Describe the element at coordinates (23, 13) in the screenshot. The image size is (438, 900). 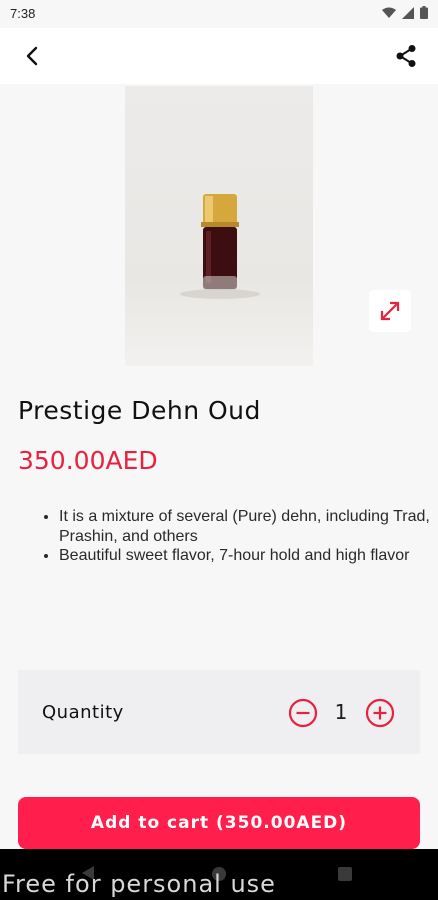
I see `status-time: 7:38` at that location.